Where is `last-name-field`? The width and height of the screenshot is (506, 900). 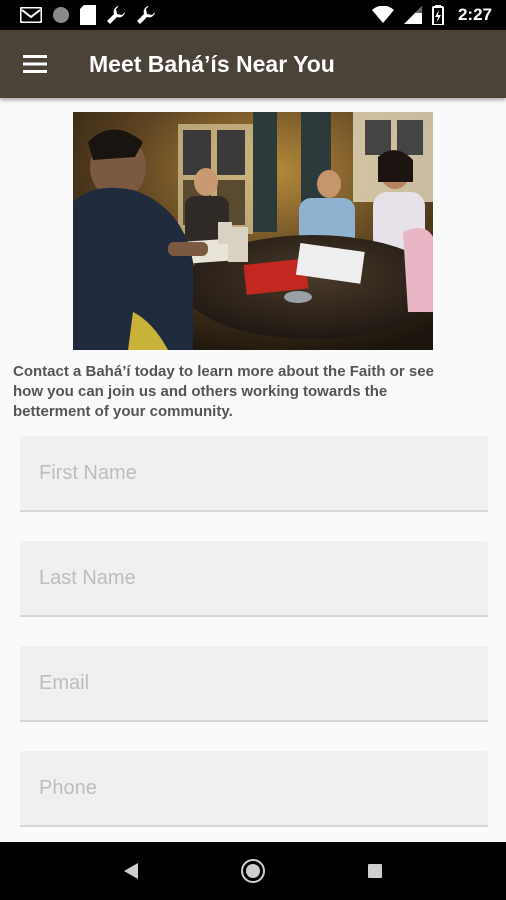 last-name-field is located at coordinates (254, 579).